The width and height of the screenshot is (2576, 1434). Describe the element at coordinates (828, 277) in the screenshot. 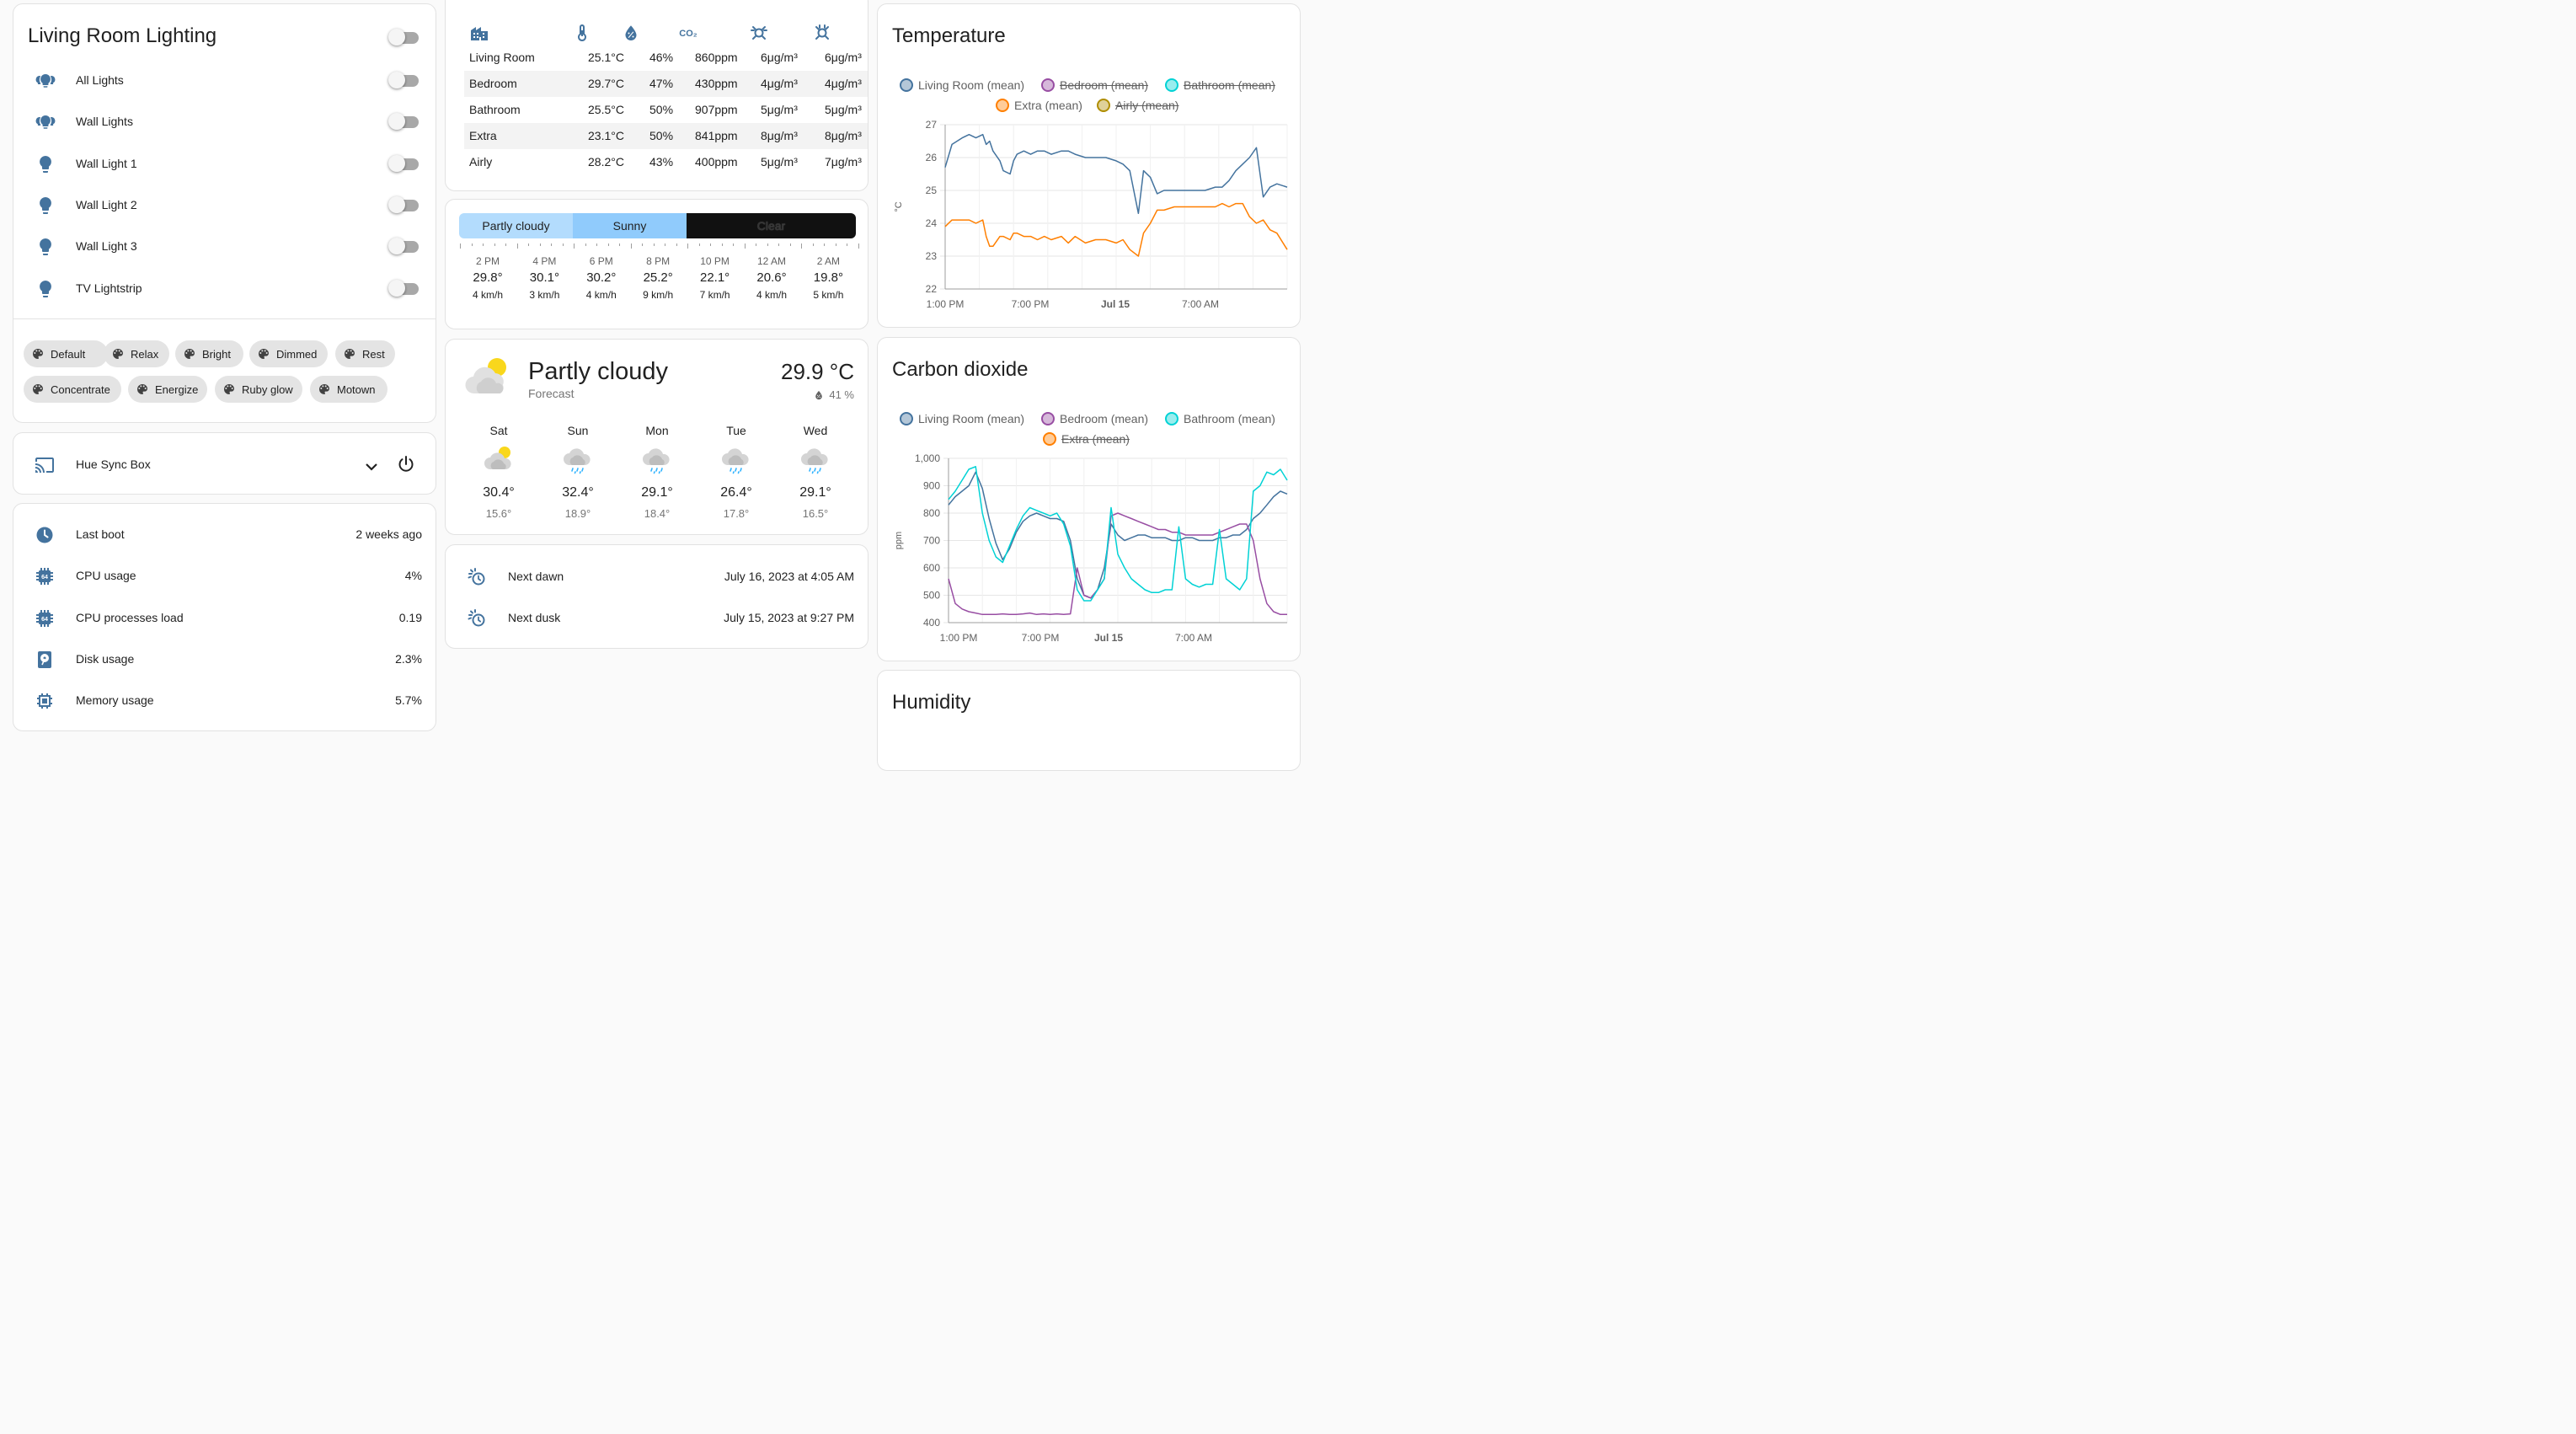

I see `hour-temp: 19.8°` at that location.